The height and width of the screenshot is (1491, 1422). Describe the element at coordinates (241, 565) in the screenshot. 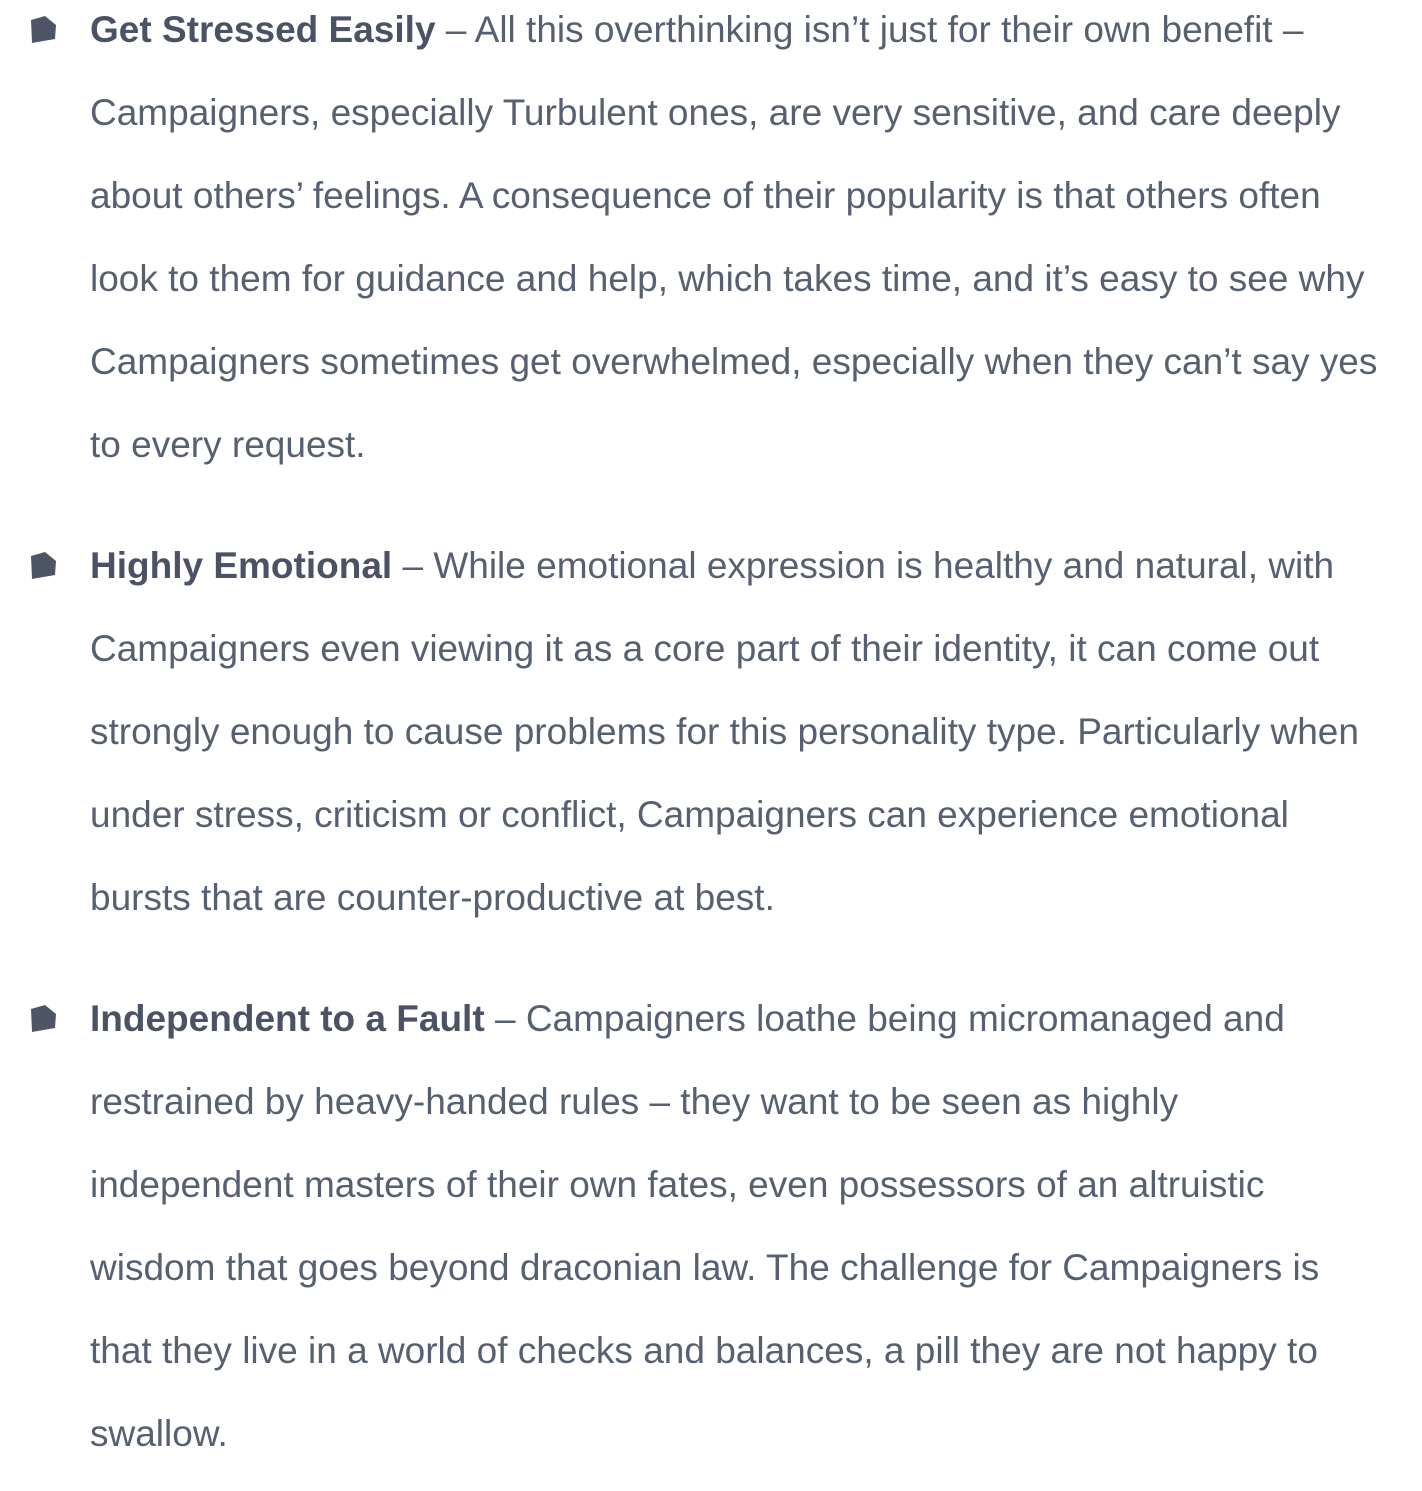

I see `item-term: Highly Emotional` at that location.